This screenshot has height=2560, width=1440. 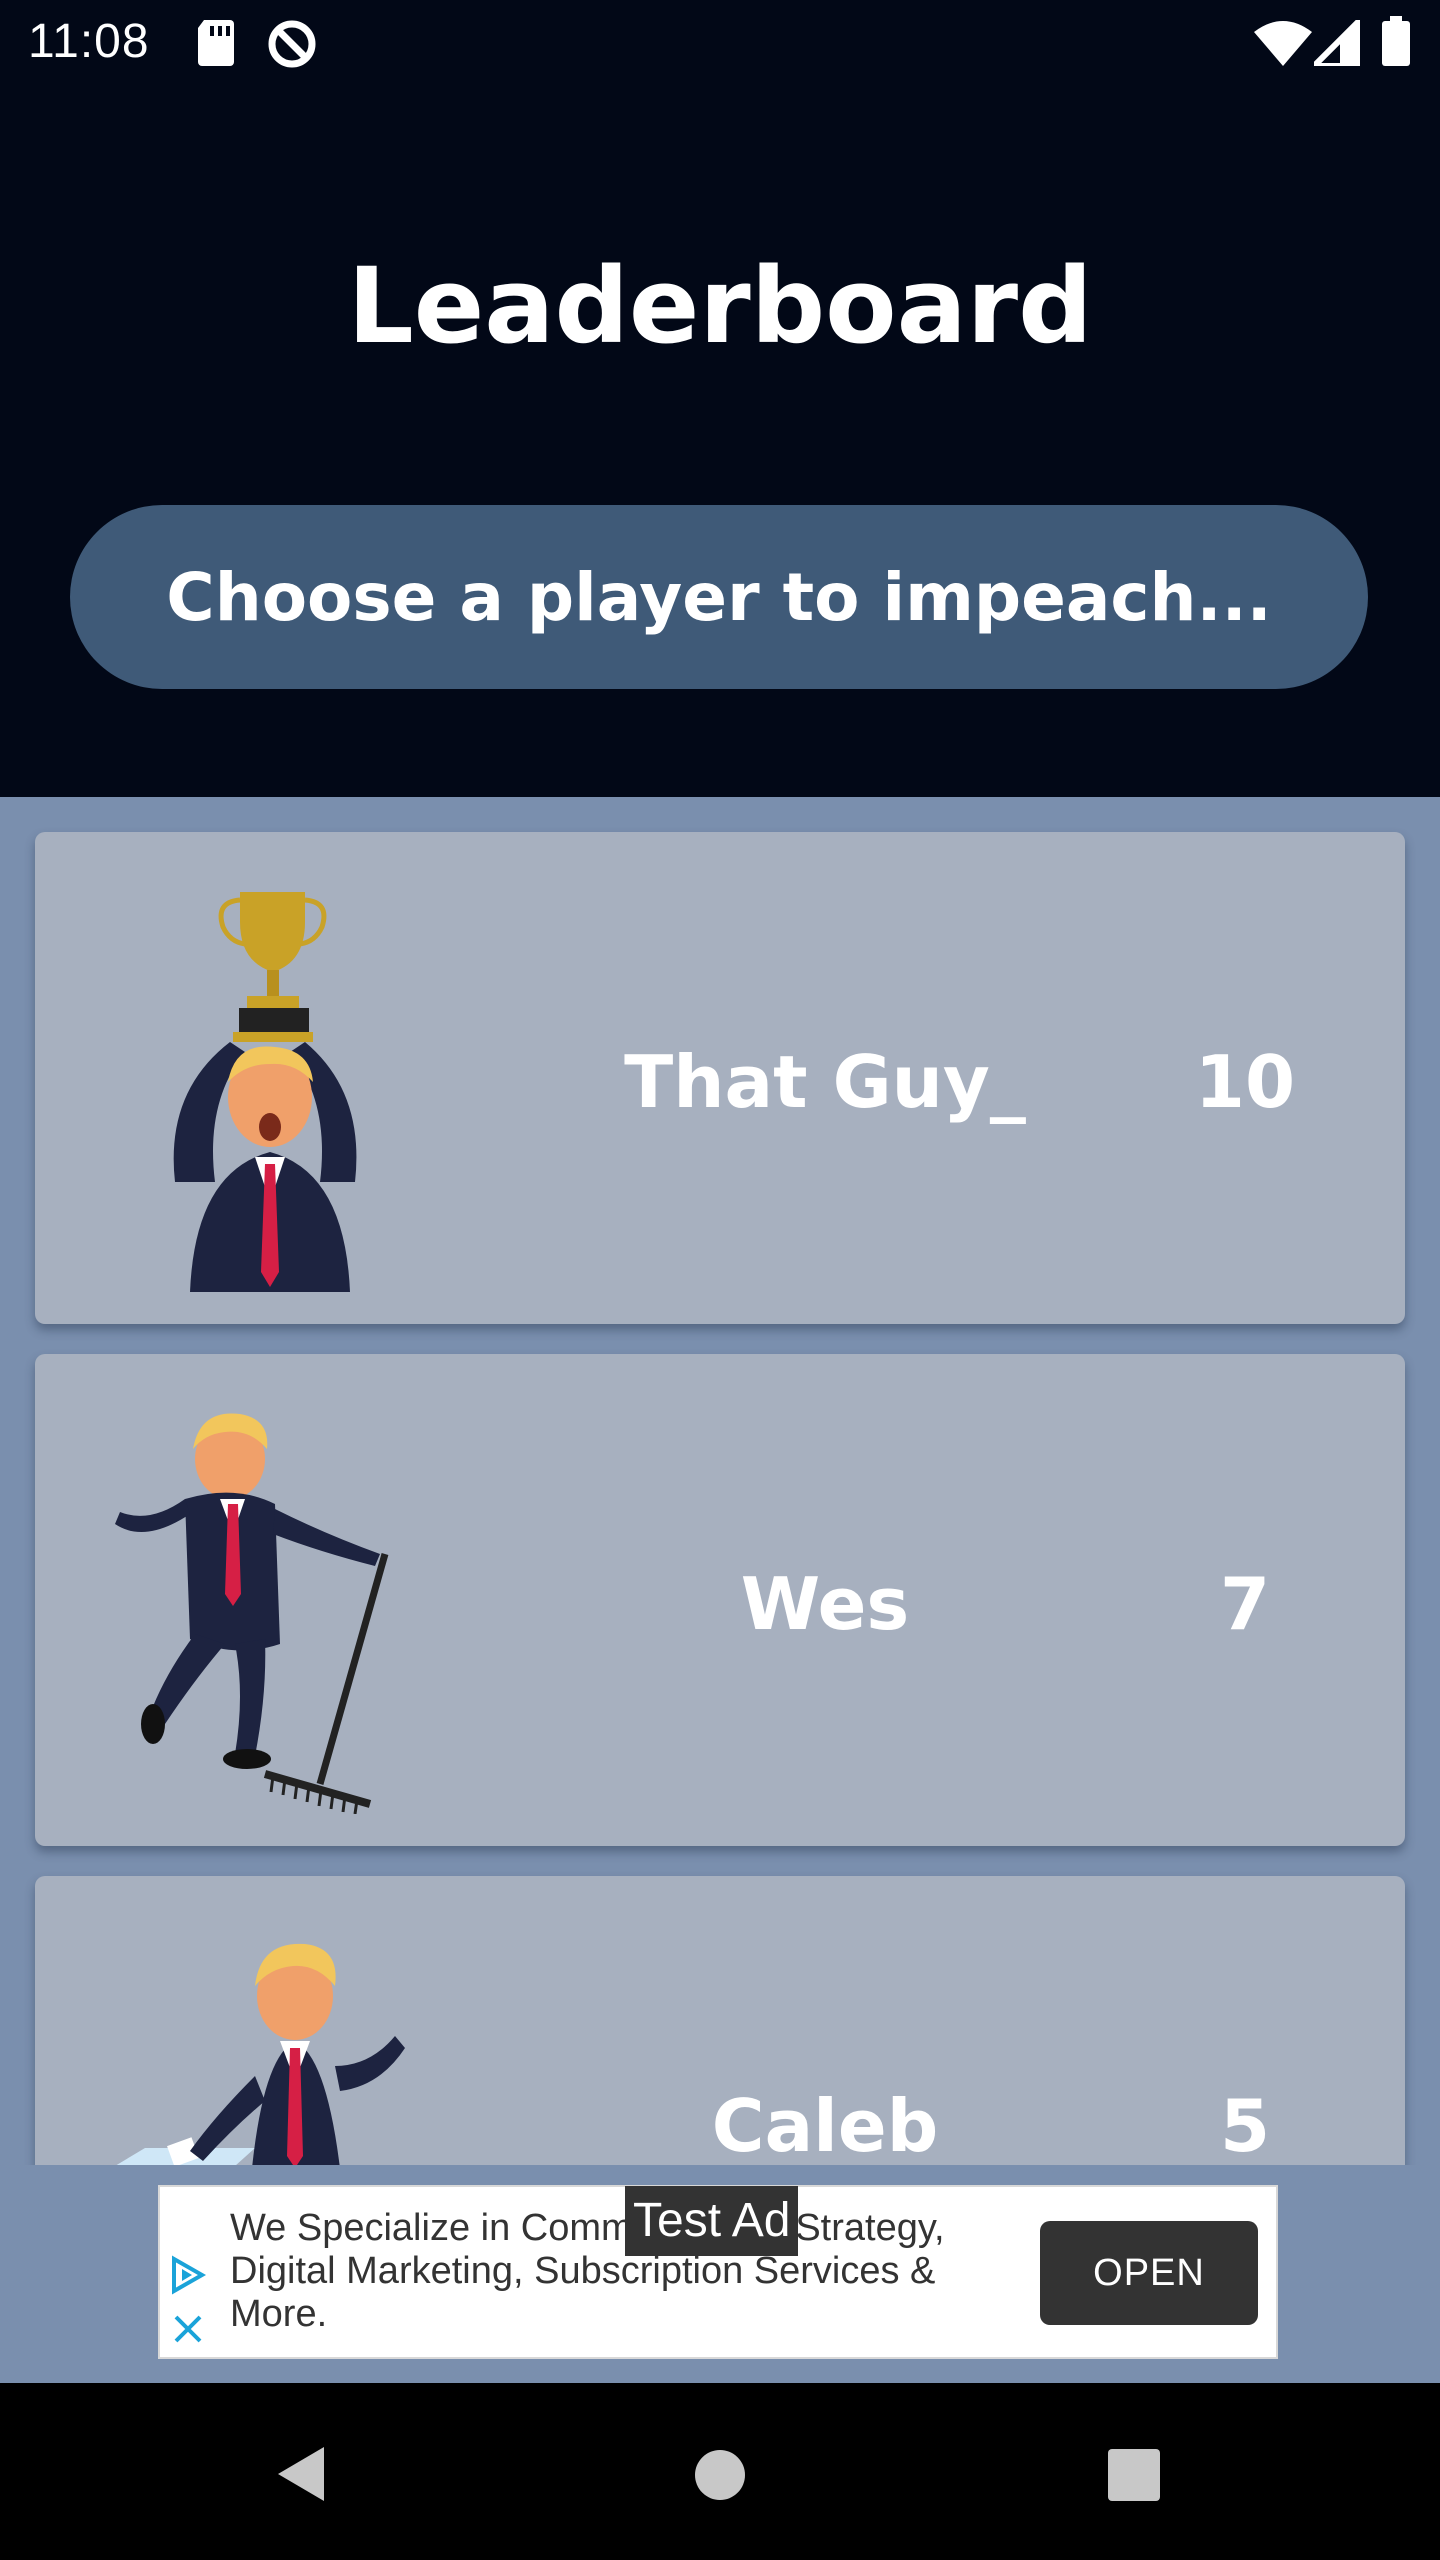 I want to click on sd-card-icon, so click(x=216, y=43).